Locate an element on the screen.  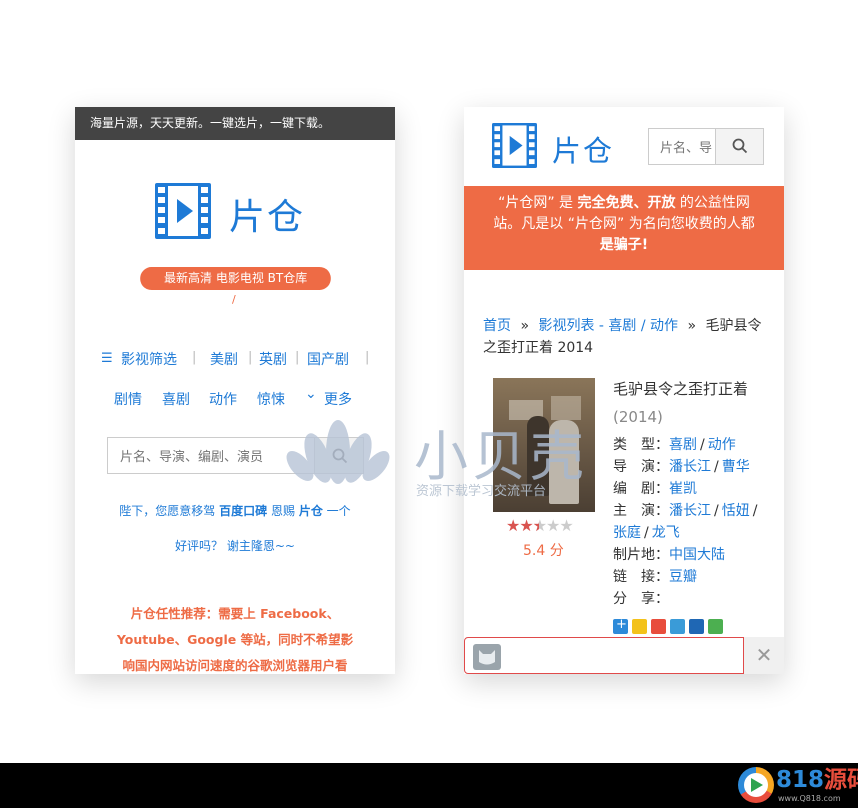
info-key: 编 剧： is located at coordinates (641, 489).